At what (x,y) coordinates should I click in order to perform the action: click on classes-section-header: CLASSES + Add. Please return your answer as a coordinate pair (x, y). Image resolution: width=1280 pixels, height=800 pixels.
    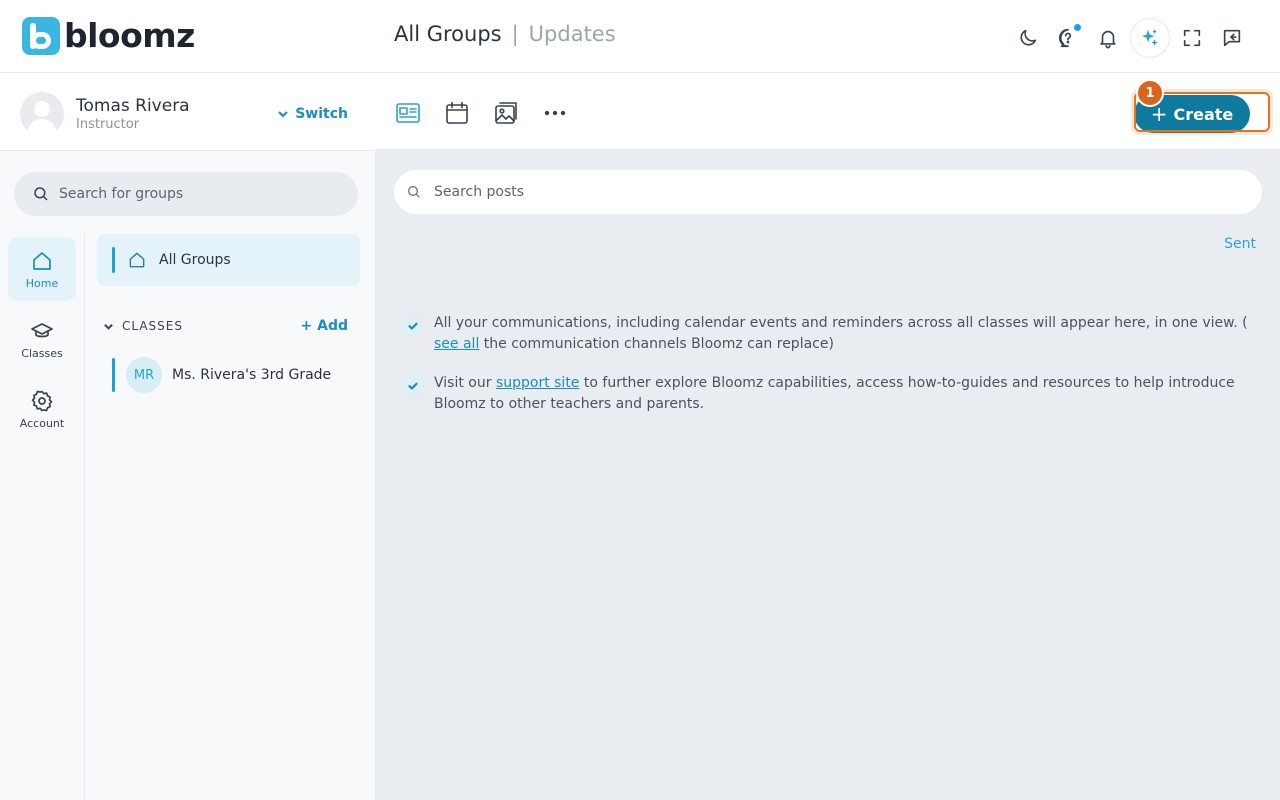
    Looking at the image, I should click on (228, 326).